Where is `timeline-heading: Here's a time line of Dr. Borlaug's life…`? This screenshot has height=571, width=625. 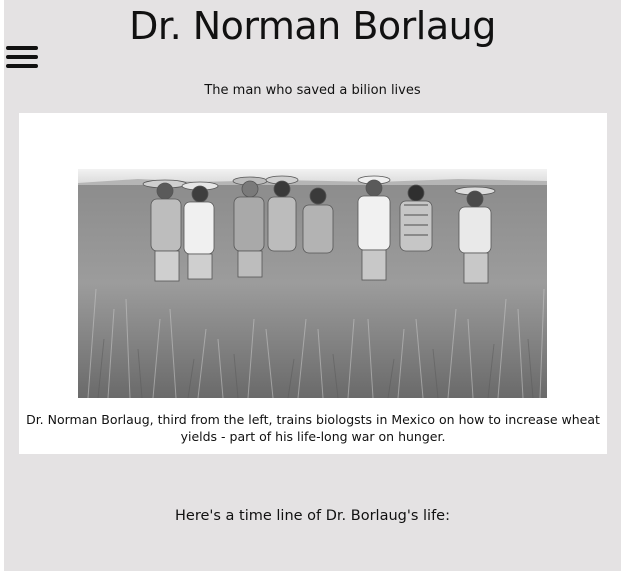 timeline-heading: Here's a time line of Dr. Borlaug's life… is located at coordinates (312, 516).